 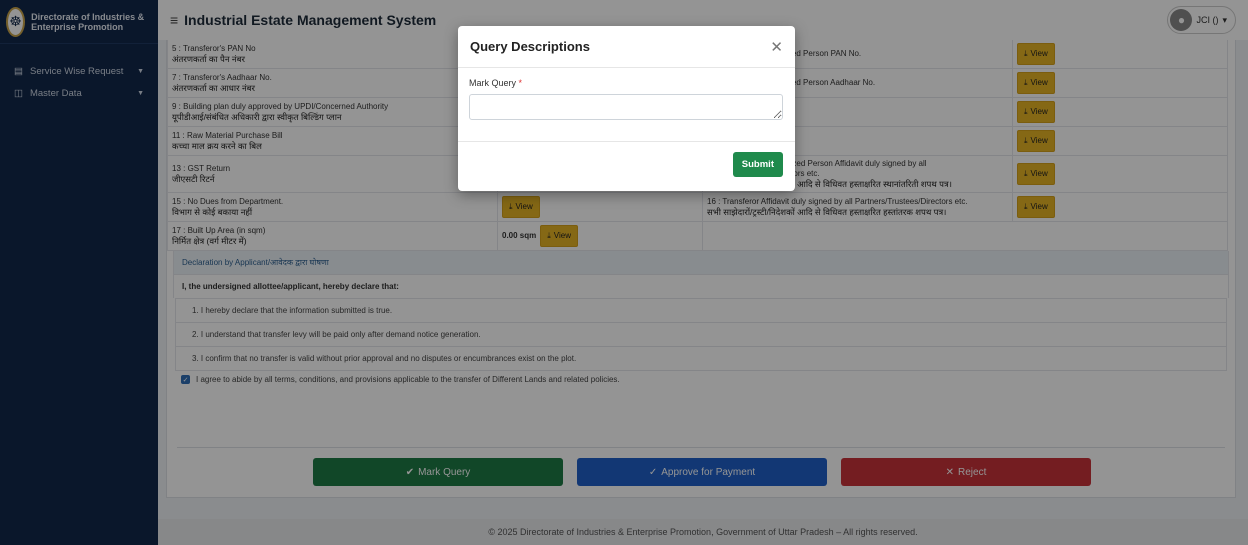 What do you see at coordinates (530, 46) in the screenshot?
I see `modal-title: Query Descriptions` at bounding box center [530, 46].